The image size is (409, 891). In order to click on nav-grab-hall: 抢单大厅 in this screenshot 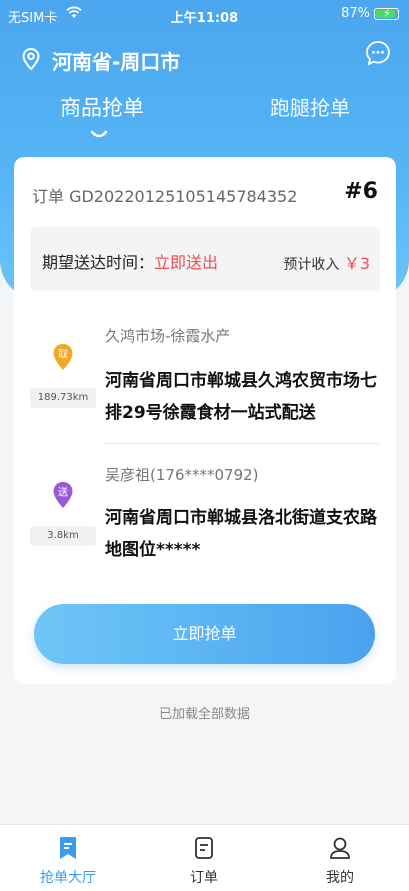, I will do `click(68, 860)`.